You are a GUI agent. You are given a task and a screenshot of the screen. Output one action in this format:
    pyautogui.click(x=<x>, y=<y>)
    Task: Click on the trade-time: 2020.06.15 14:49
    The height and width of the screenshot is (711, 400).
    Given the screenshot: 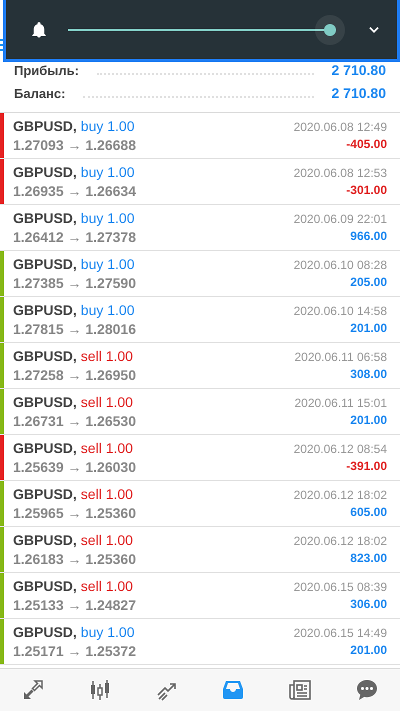 What is the action you would take?
    pyautogui.click(x=340, y=633)
    